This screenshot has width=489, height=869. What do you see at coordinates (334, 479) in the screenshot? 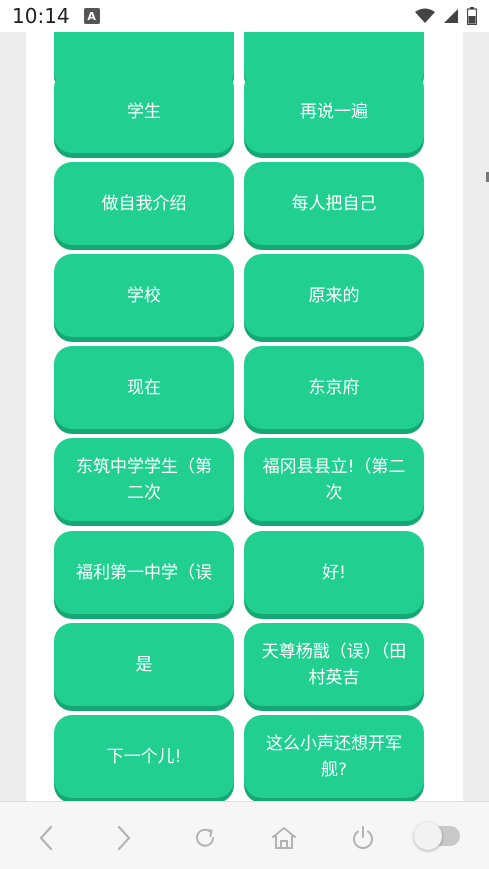
I see `word-button: 福冈县县立!（第二次` at bounding box center [334, 479].